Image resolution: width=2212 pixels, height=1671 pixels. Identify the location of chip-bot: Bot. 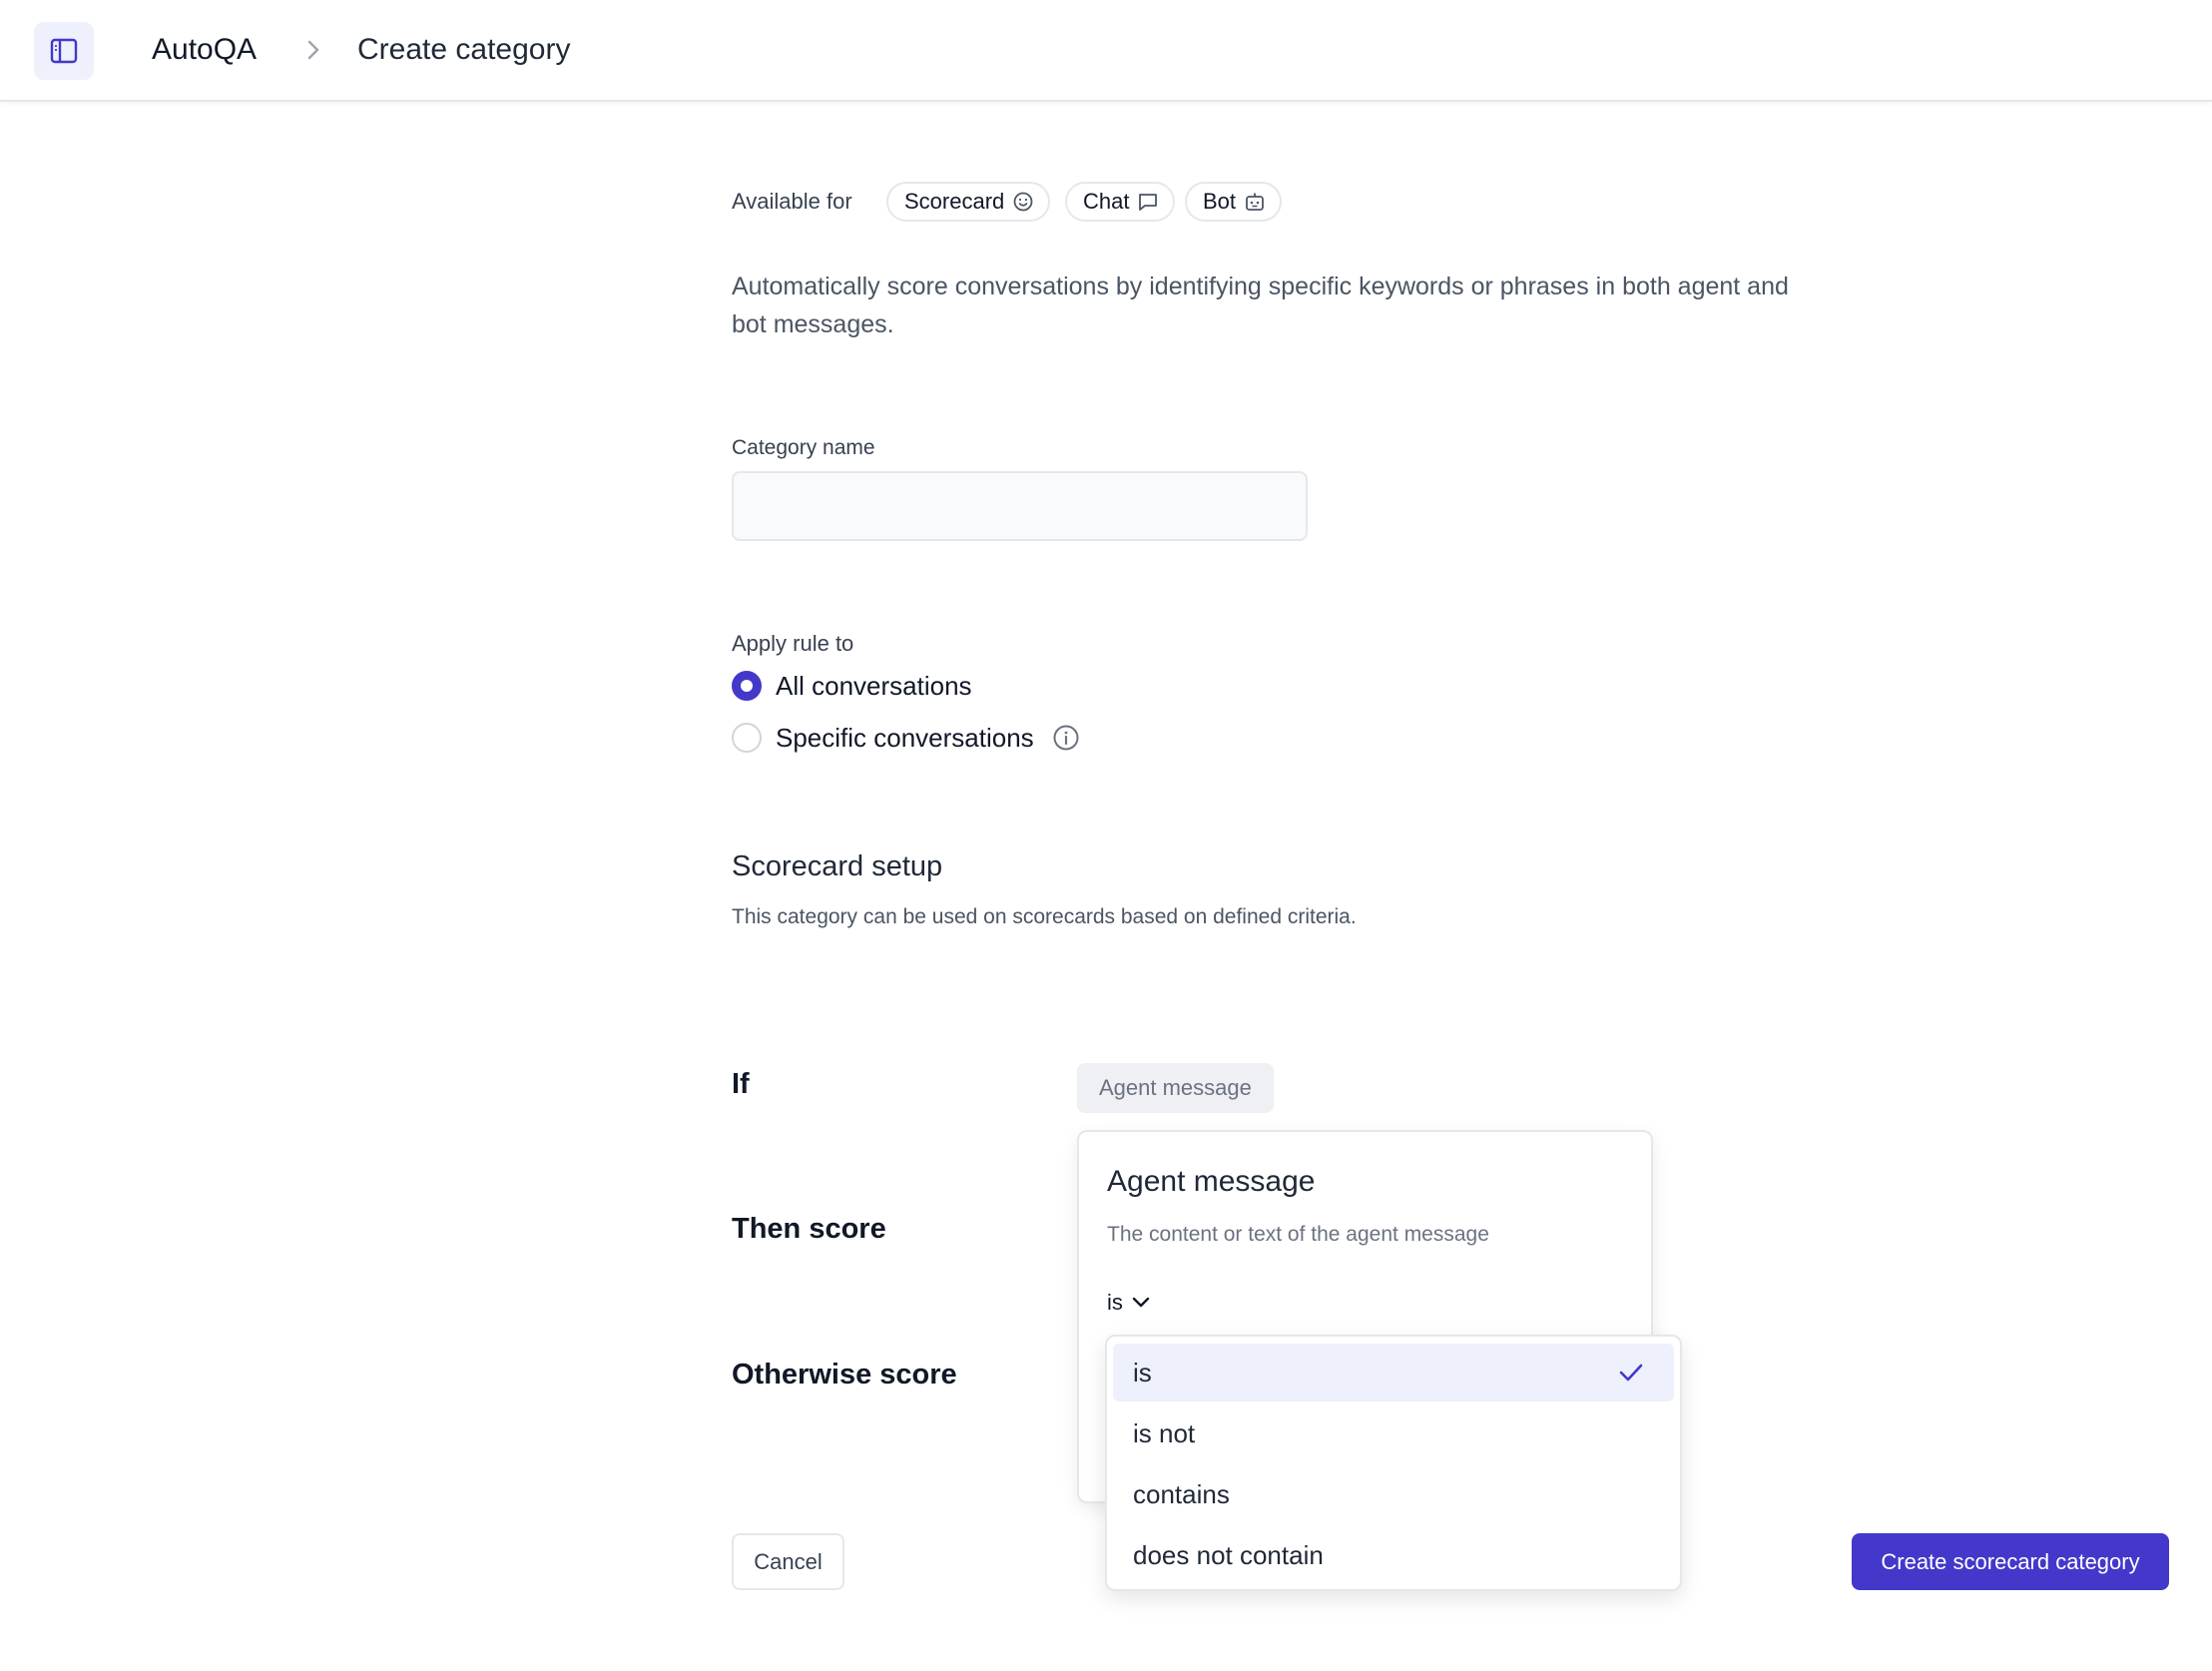
(1234, 202).